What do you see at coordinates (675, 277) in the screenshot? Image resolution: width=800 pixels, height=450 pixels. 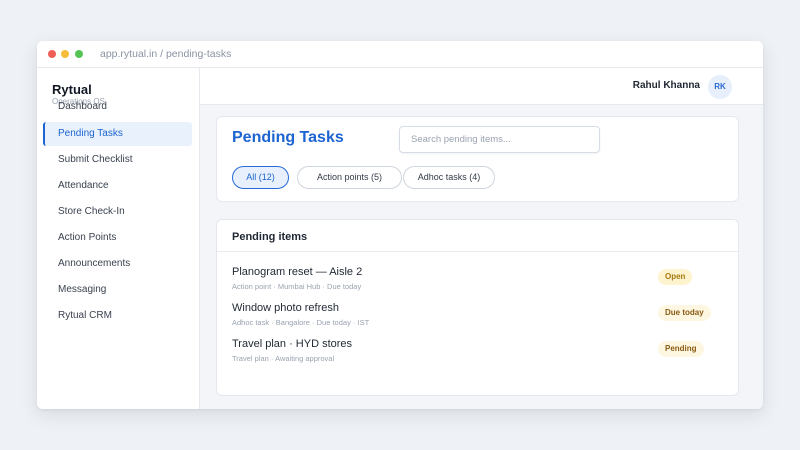 I see `status-badge: Open` at bounding box center [675, 277].